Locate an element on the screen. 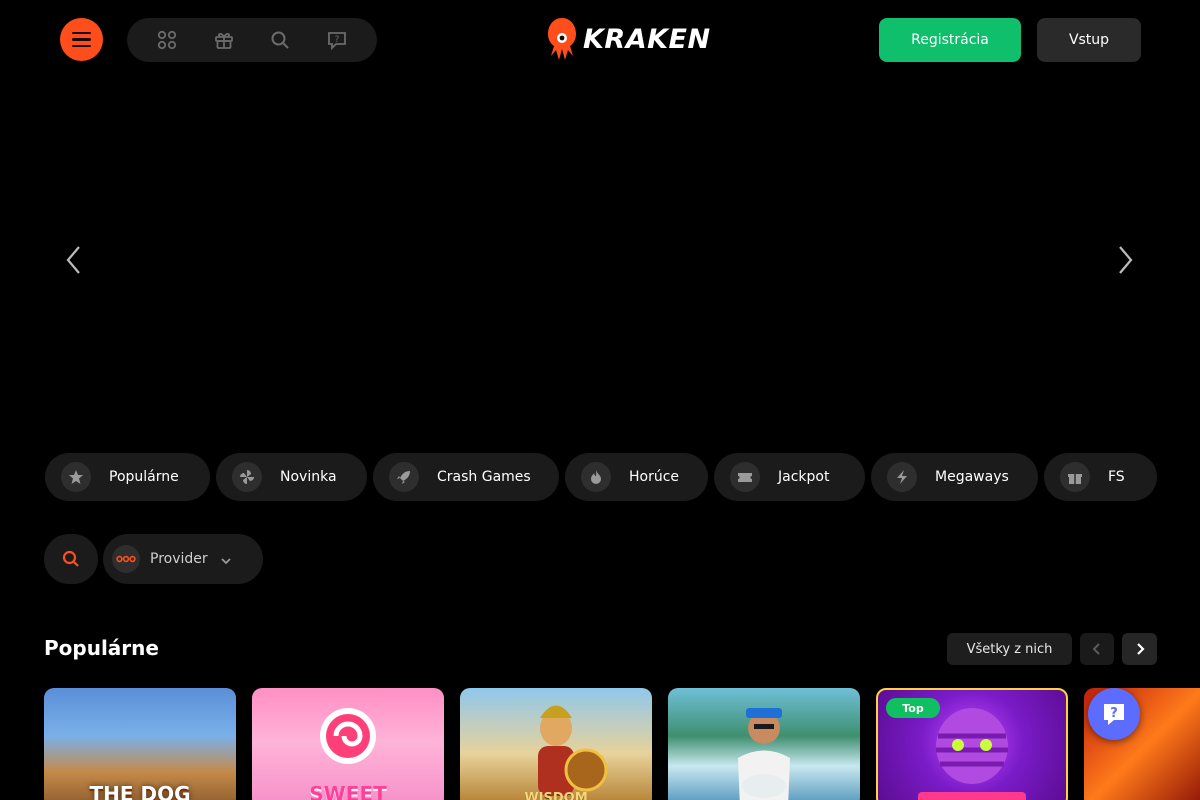 This screenshot has width=1200, height=800. tab-label: Horúce is located at coordinates (654, 477).